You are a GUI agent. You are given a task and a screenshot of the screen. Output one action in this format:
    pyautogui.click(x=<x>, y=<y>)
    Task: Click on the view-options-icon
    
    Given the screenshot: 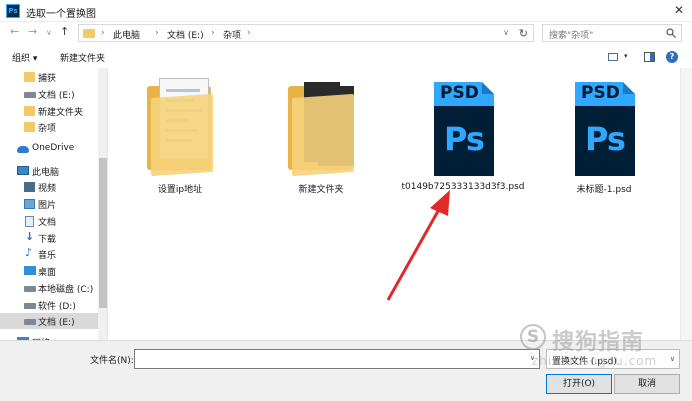 What is the action you would take?
    pyautogui.click(x=613, y=57)
    